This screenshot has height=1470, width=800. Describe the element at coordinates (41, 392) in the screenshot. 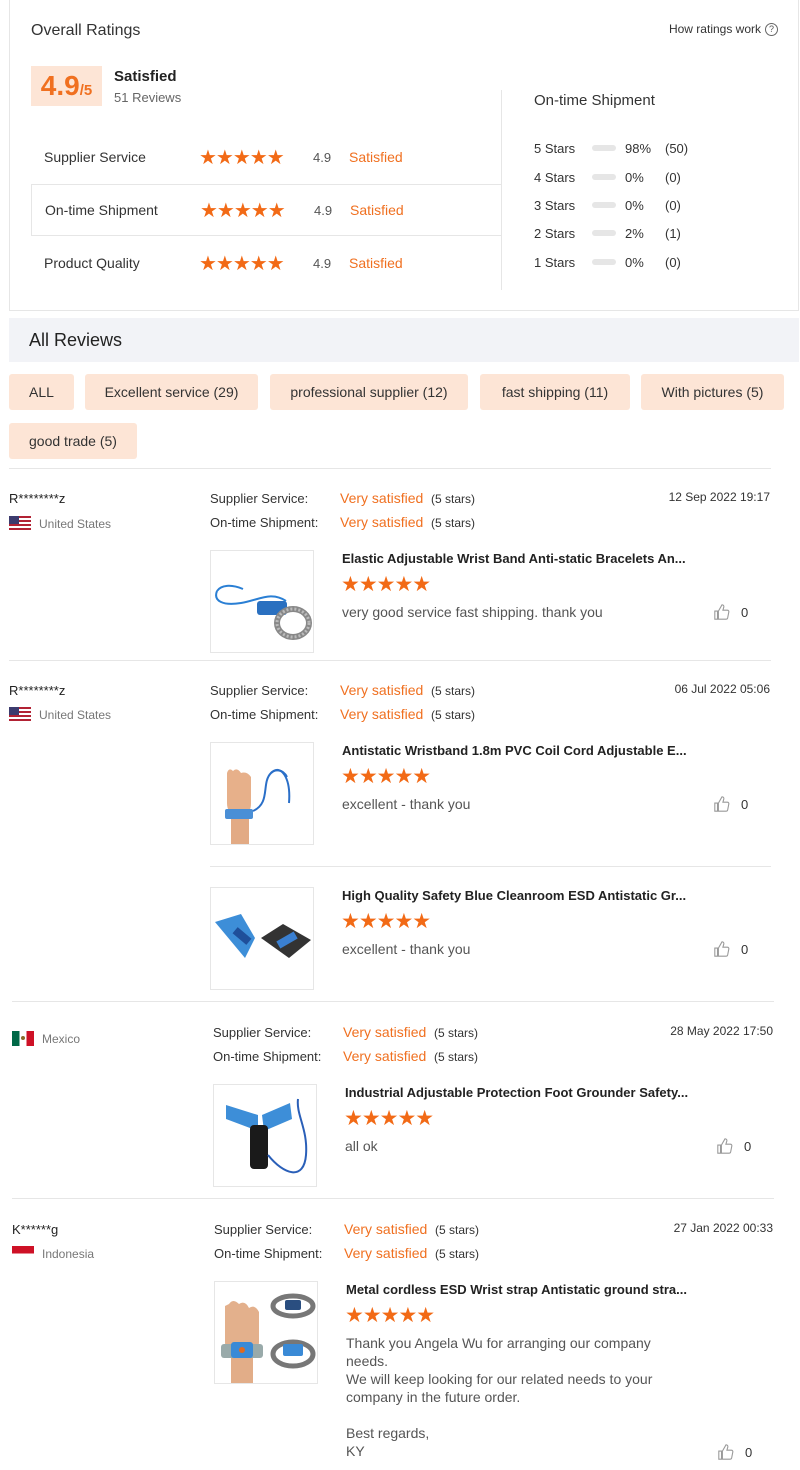

I see `tag-filter-all: ALL` at that location.